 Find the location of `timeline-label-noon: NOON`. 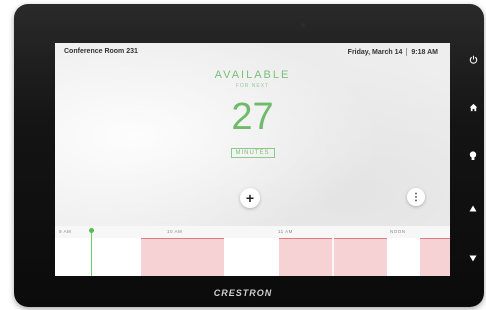

timeline-label-noon: NOON is located at coordinates (398, 231).